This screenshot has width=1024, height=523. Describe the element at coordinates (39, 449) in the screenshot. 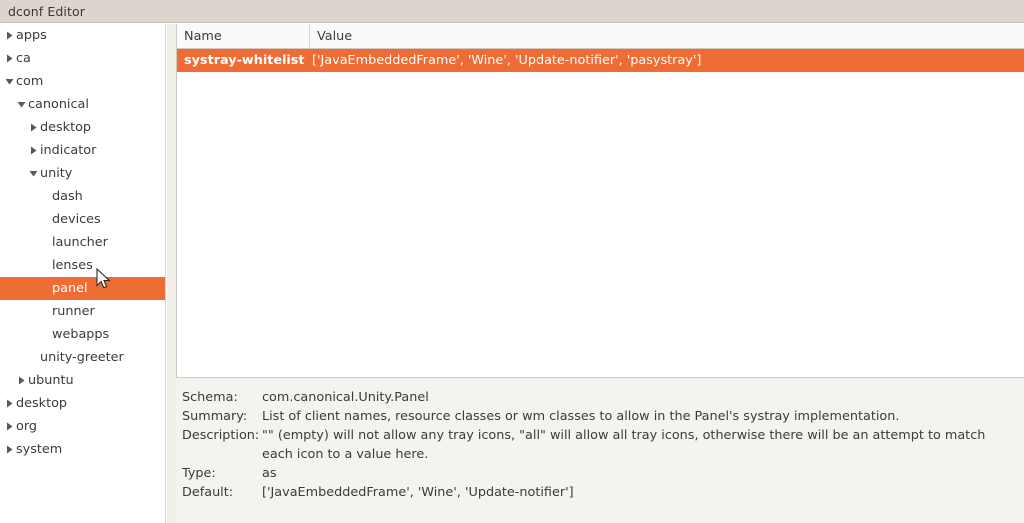

I see `sidebar-item-label: system` at that location.